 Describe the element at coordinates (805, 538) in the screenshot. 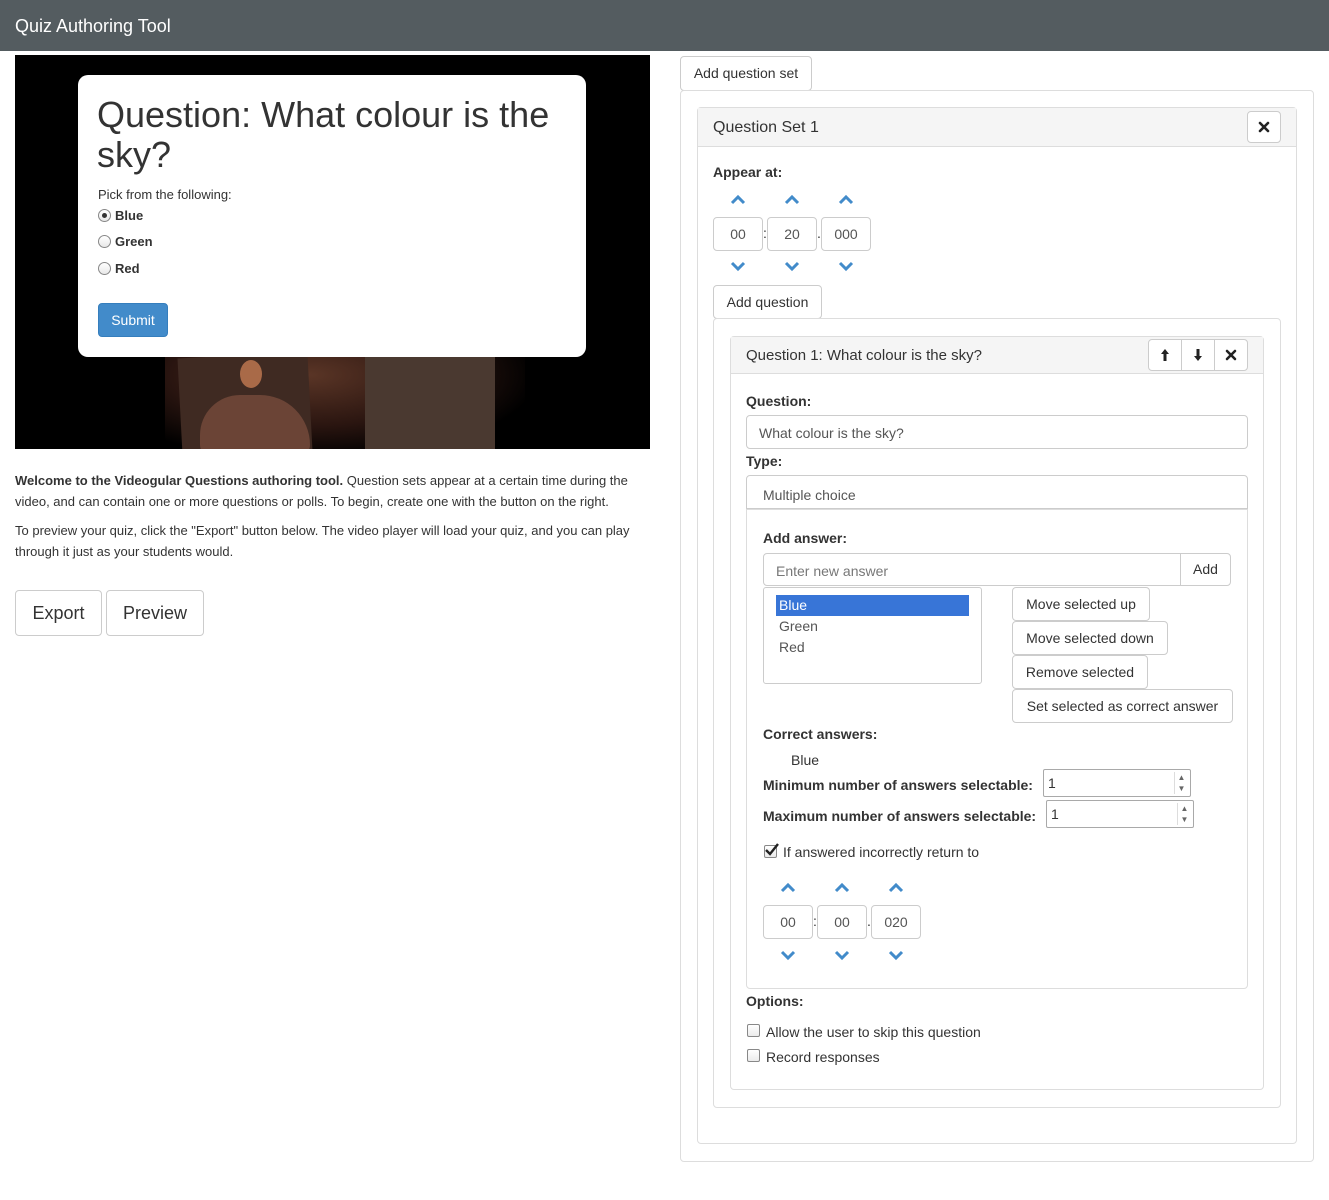

I see `add-answer-label: Add answer:` at that location.